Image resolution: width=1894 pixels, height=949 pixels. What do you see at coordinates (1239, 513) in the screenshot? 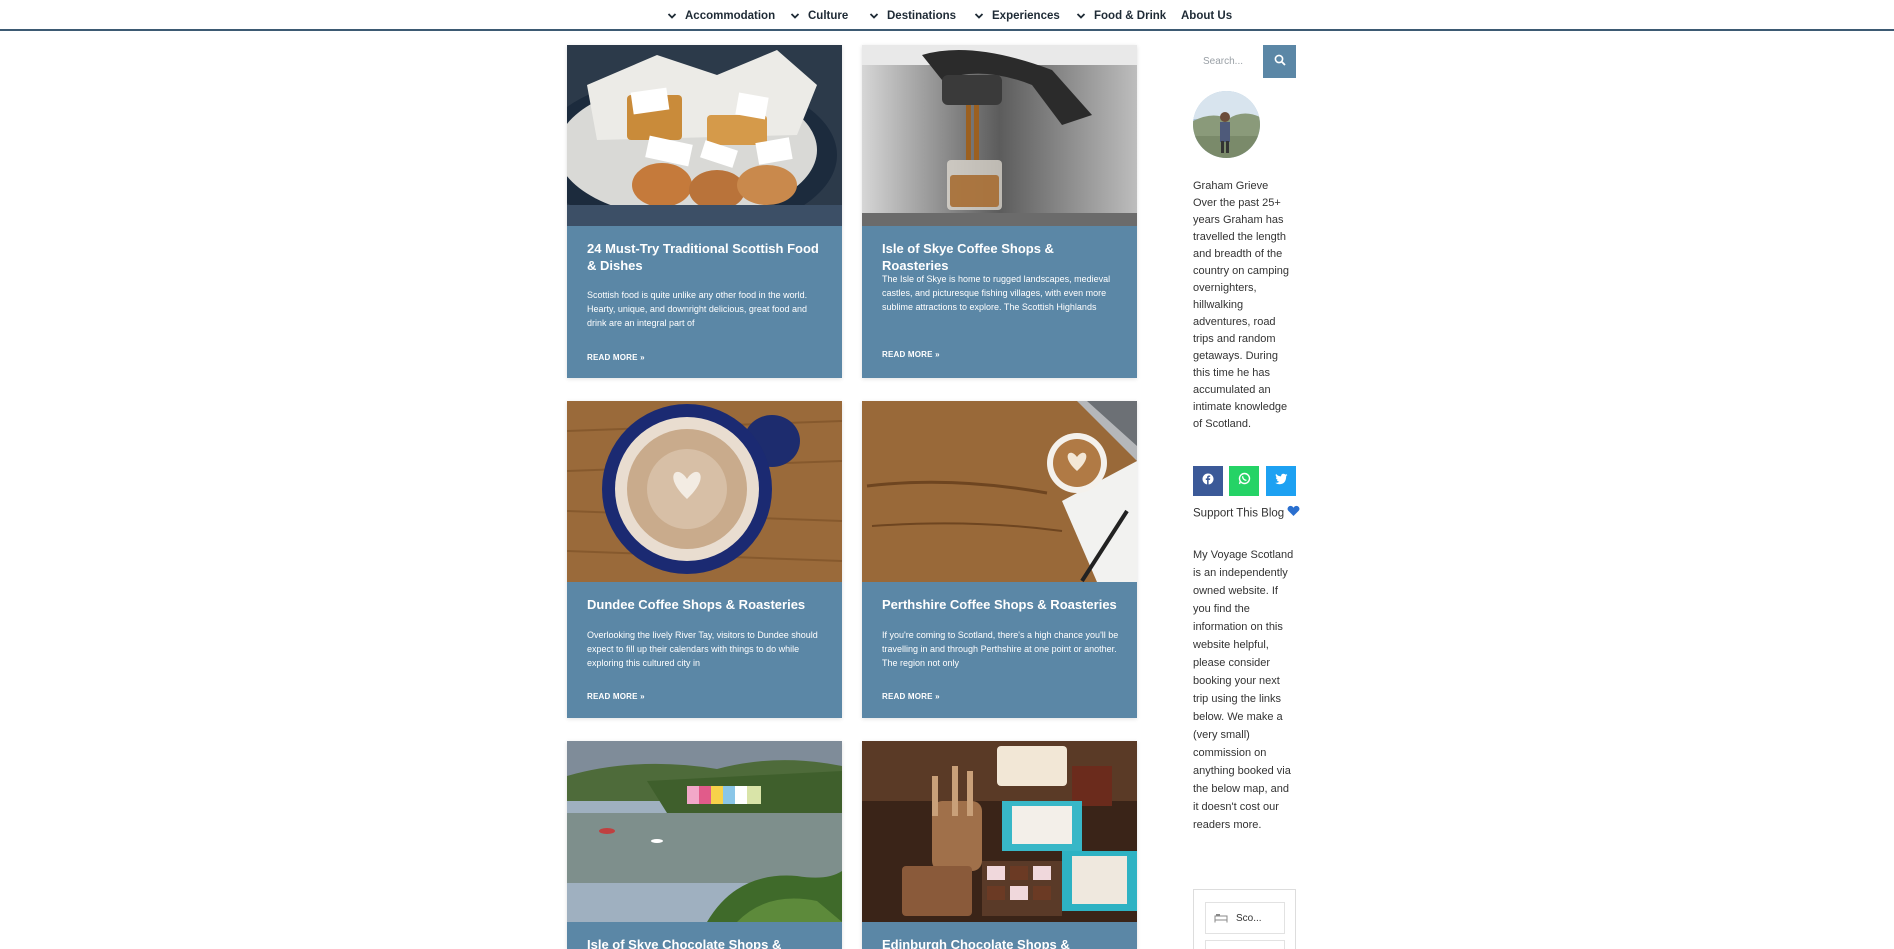
I see `support-title-text: Support This Blog` at bounding box center [1239, 513].